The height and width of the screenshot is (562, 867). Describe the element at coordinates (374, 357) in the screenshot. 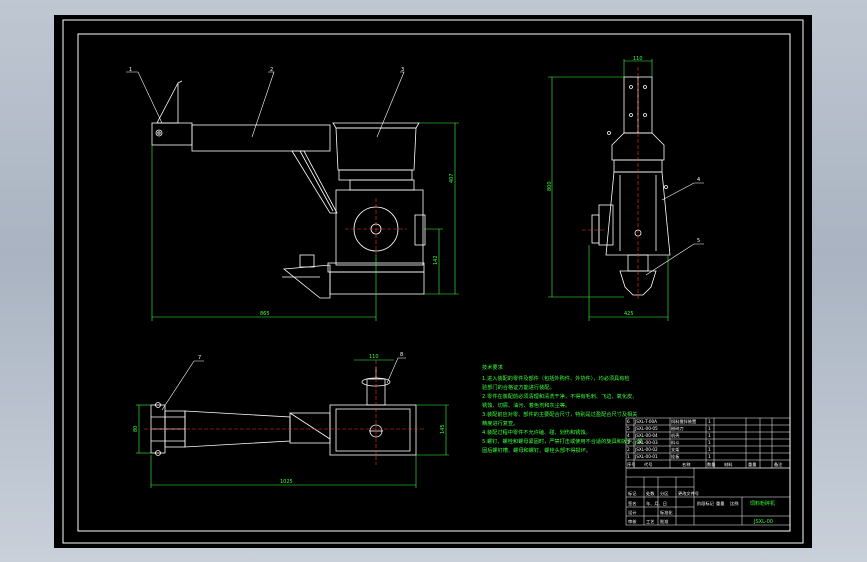

I see `dim-top-small: 110` at that location.